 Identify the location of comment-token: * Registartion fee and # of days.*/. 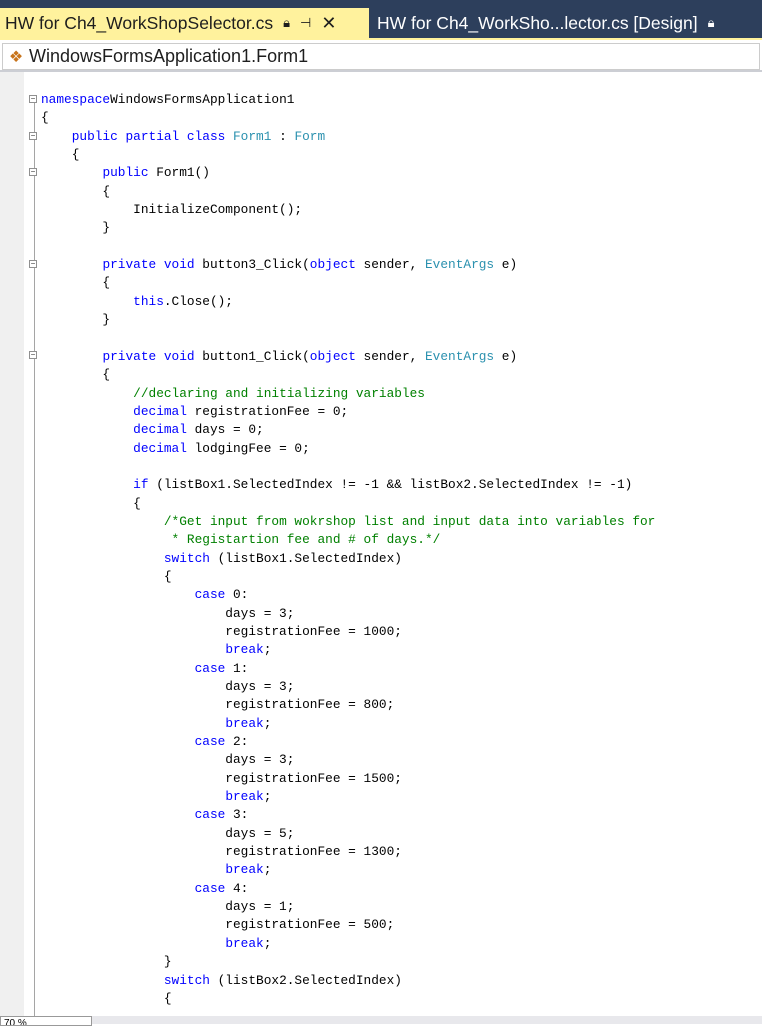
(302, 540).